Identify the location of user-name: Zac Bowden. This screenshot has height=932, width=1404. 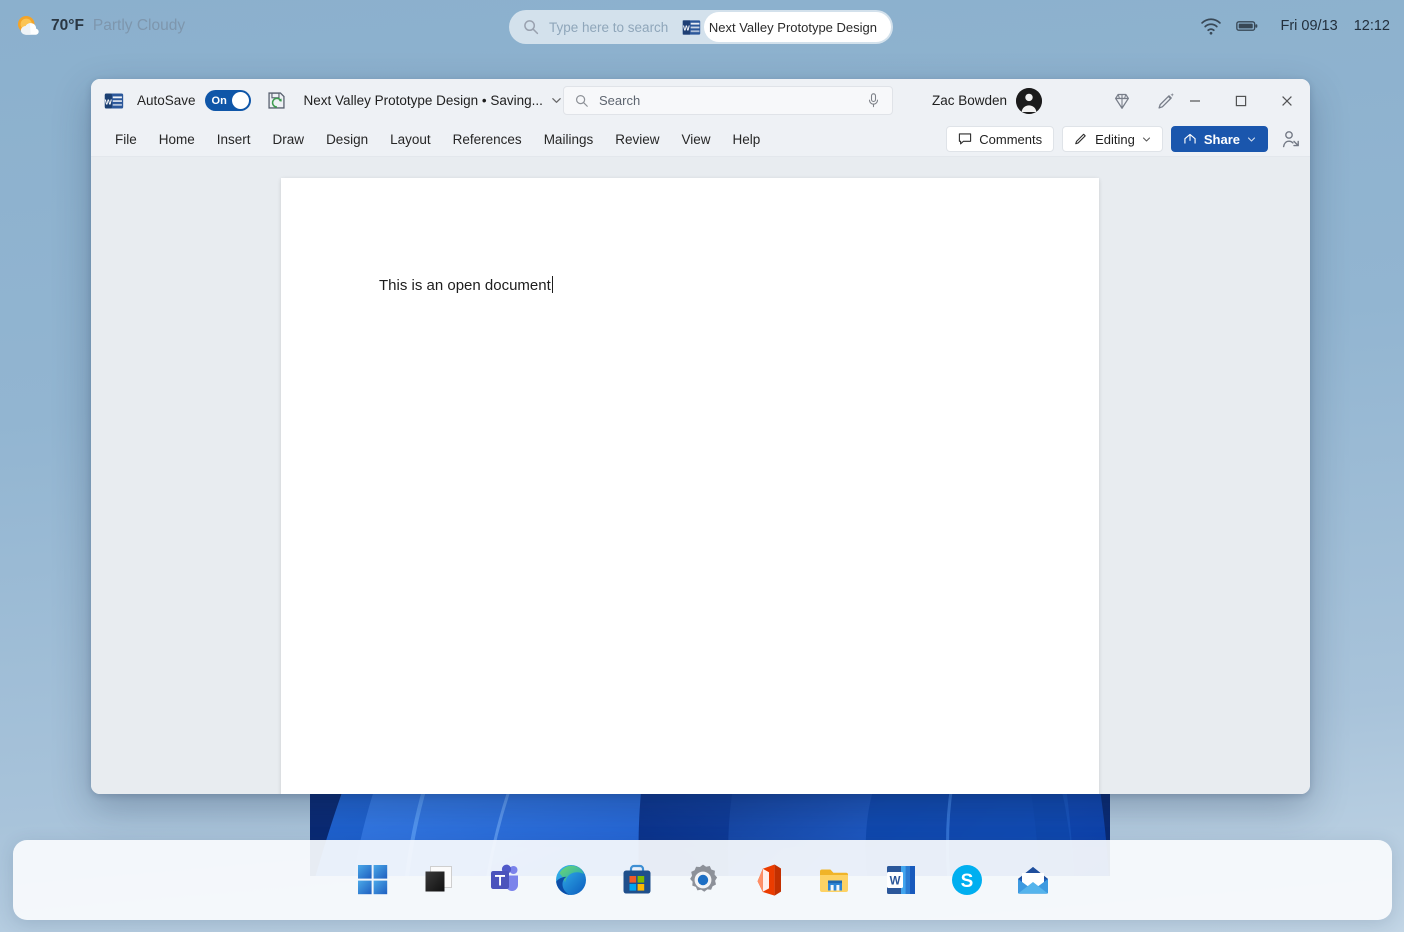
(969, 100).